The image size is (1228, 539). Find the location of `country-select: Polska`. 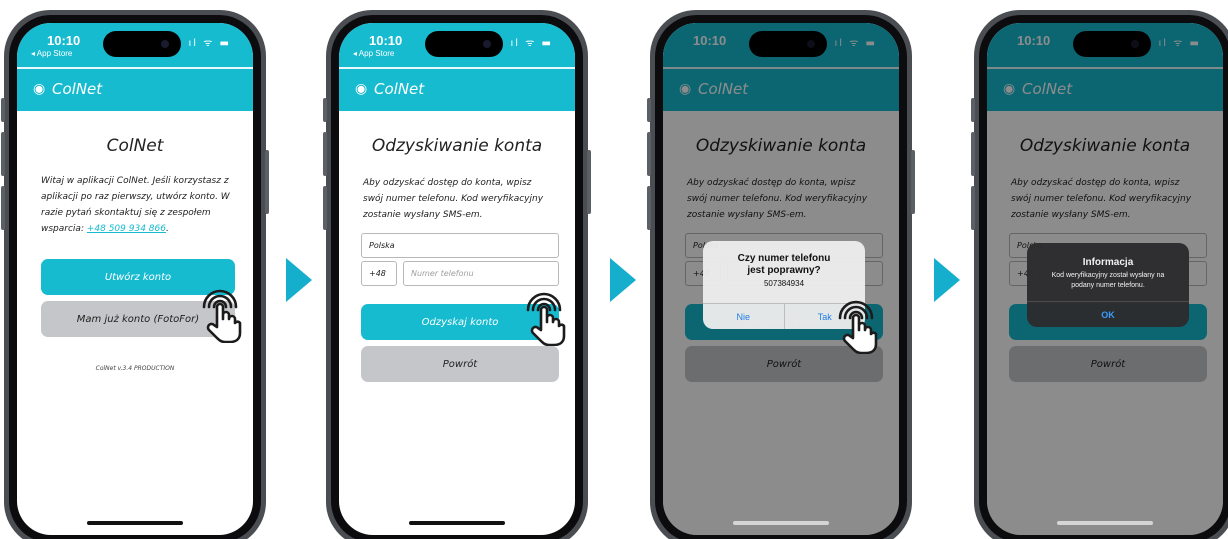

country-select: Polska is located at coordinates (460, 245).